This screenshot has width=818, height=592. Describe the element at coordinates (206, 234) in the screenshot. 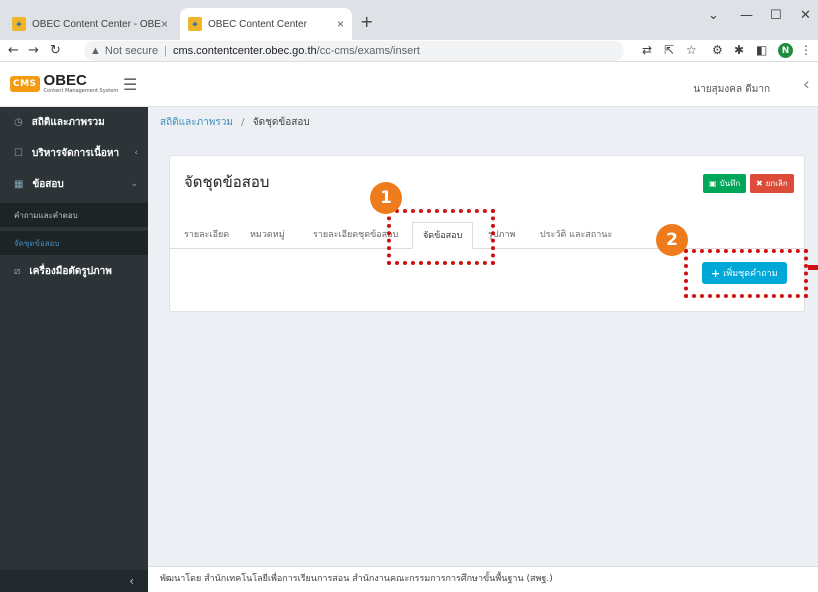

I see `tab-details: รายละเอียด` at that location.